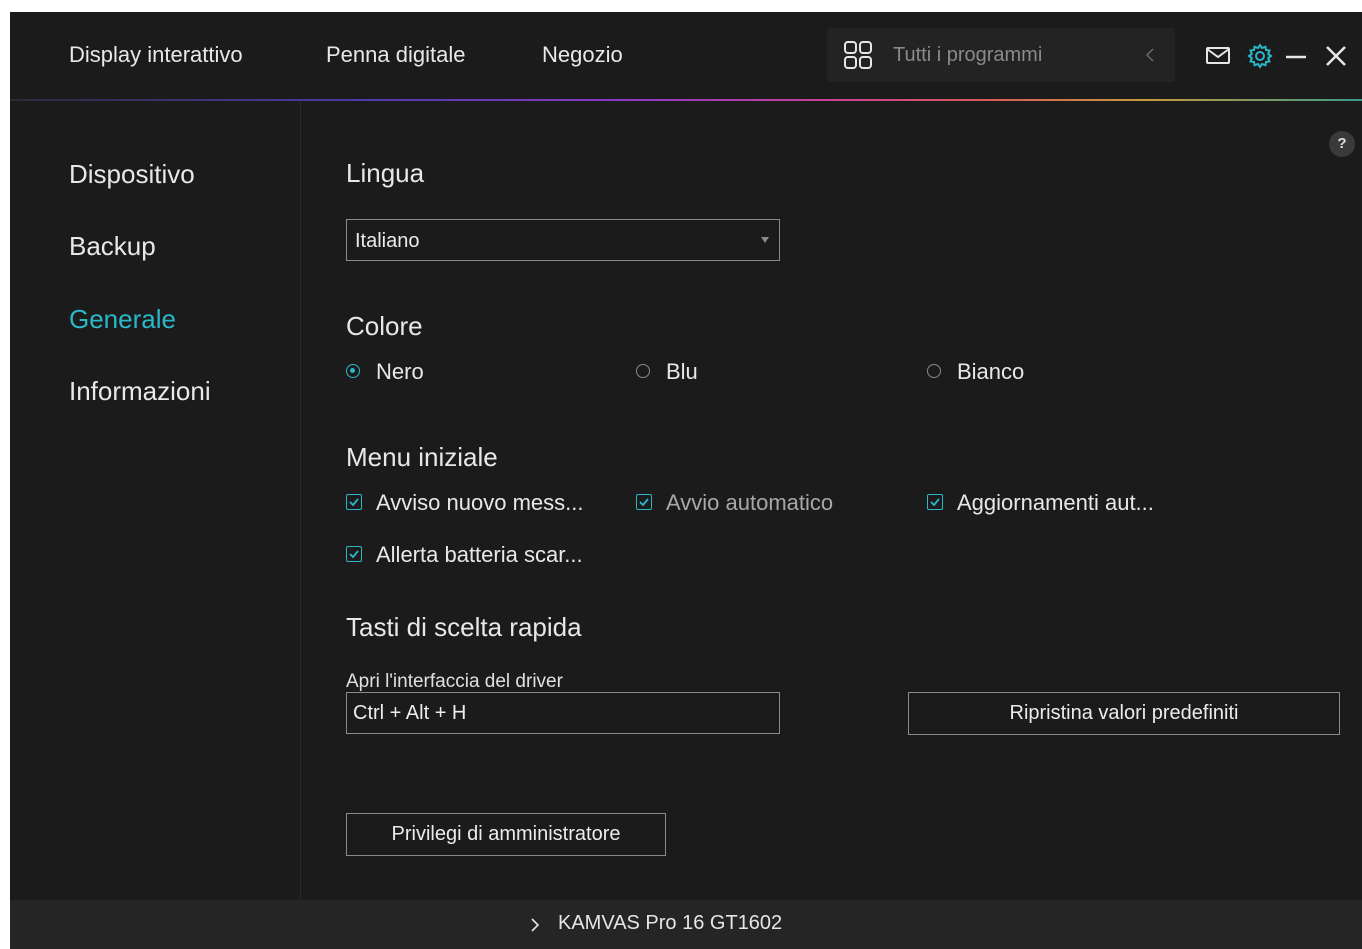  Describe the element at coordinates (750, 502) in the screenshot. I see `checkbox-label: Avvio automatico` at that location.